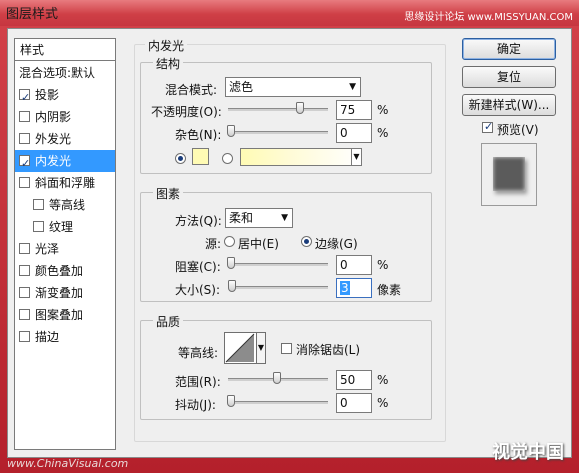  I want to click on method-select: 柔和 ▼, so click(259, 218).